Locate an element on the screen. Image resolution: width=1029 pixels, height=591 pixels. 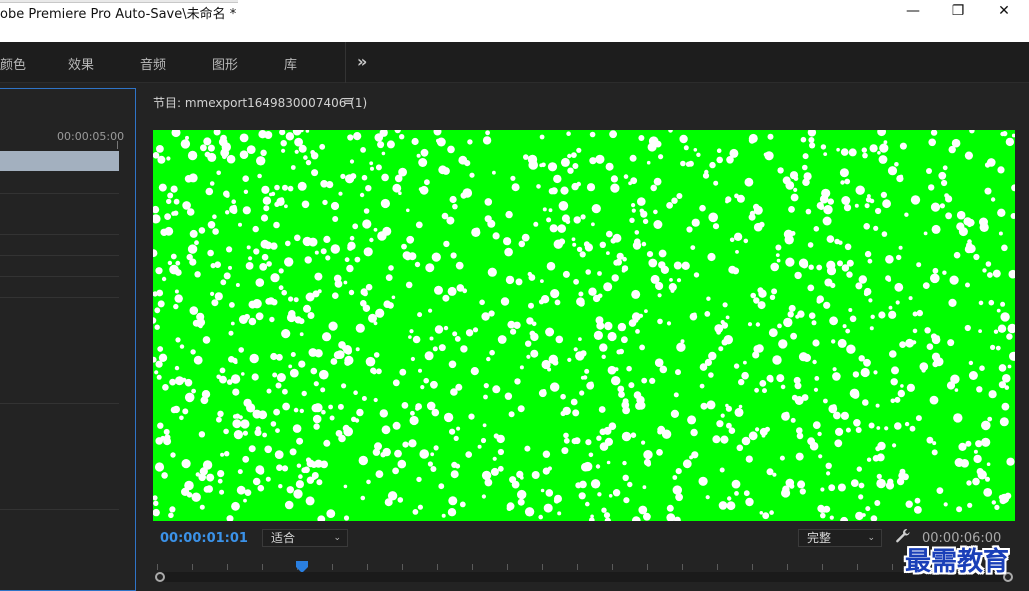
current-timecode: 00:00:01:01 is located at coordinates (204, 538).